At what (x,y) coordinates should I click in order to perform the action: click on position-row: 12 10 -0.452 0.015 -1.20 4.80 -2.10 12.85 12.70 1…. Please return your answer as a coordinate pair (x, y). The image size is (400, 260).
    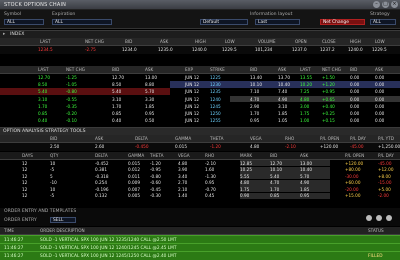
    Looking at the image, I should click on (200, 163).